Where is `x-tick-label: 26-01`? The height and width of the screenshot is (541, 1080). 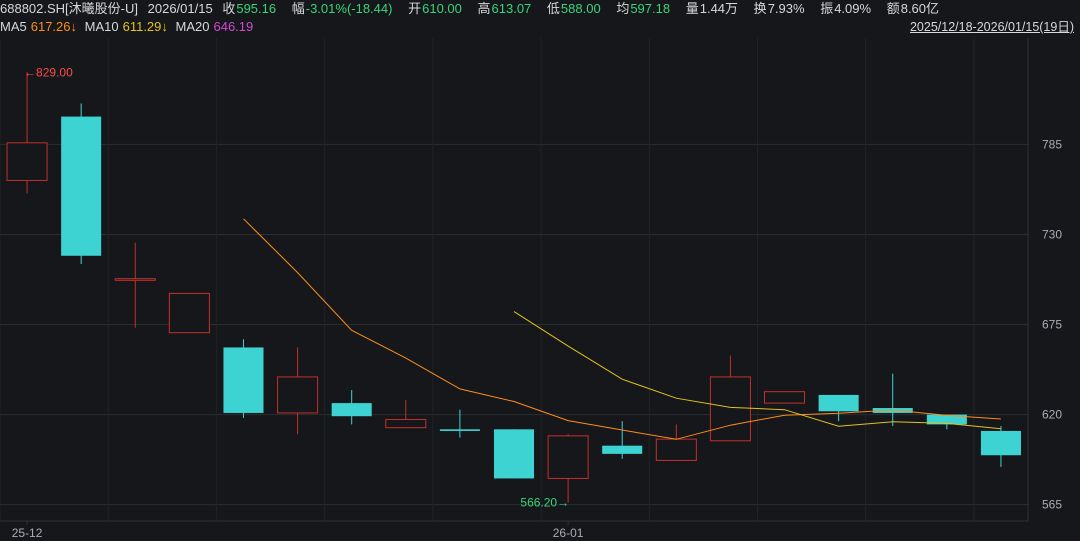
x-tick-label: 26-01 is located at coordinates (568, 533).